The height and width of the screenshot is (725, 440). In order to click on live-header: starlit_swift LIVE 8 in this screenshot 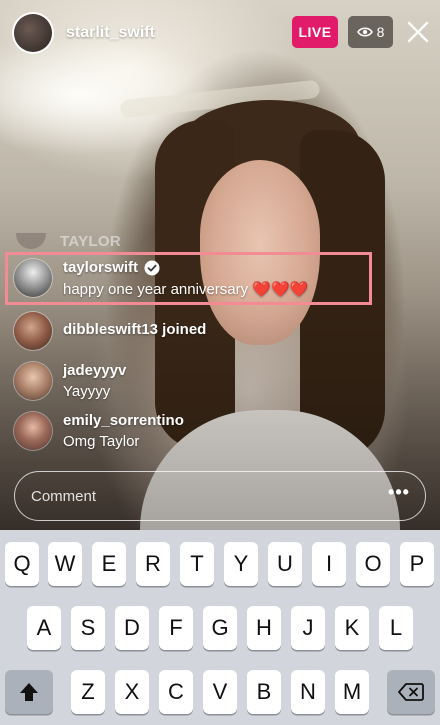, I will do `click(220, 35)`.